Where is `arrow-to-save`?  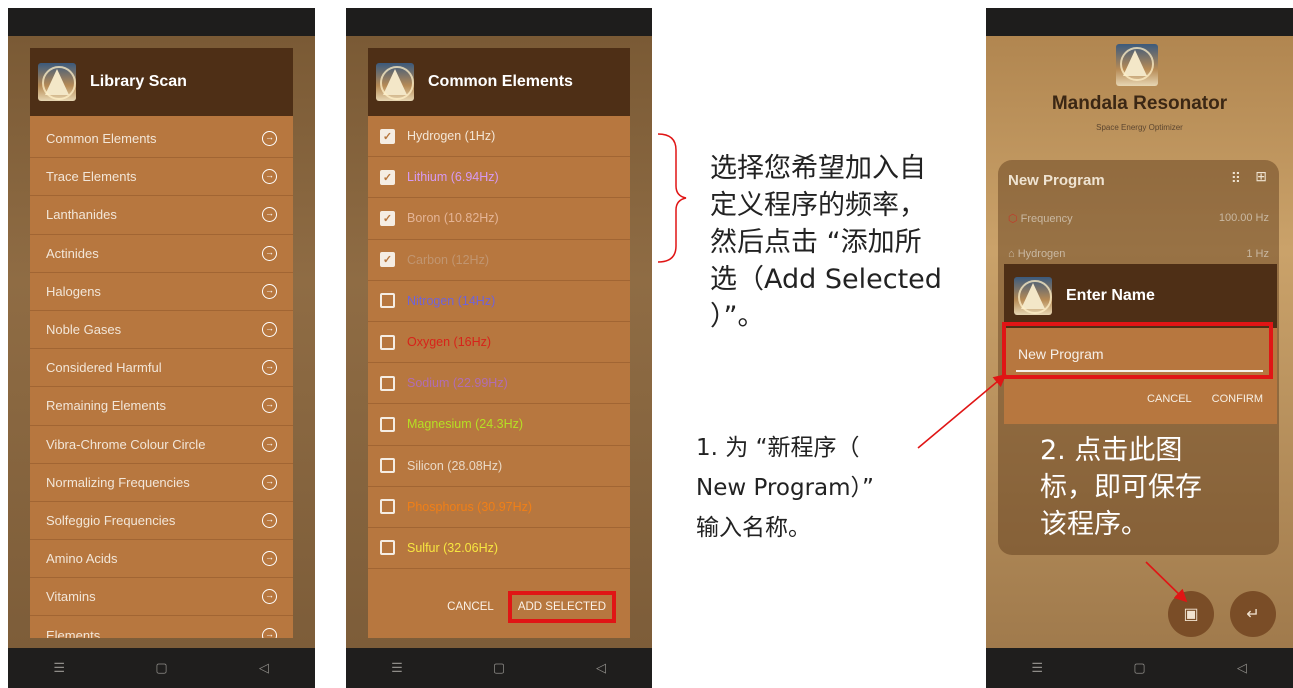 arrow-to-save is located at coordinates (1166, 582).